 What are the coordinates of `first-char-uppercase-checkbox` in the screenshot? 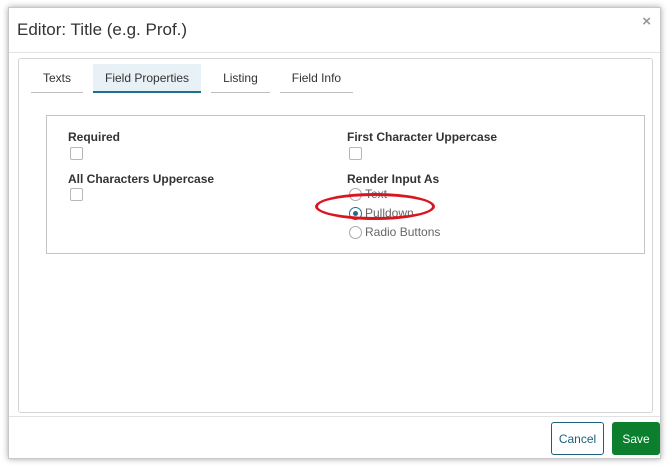 It's located at (355, 153).